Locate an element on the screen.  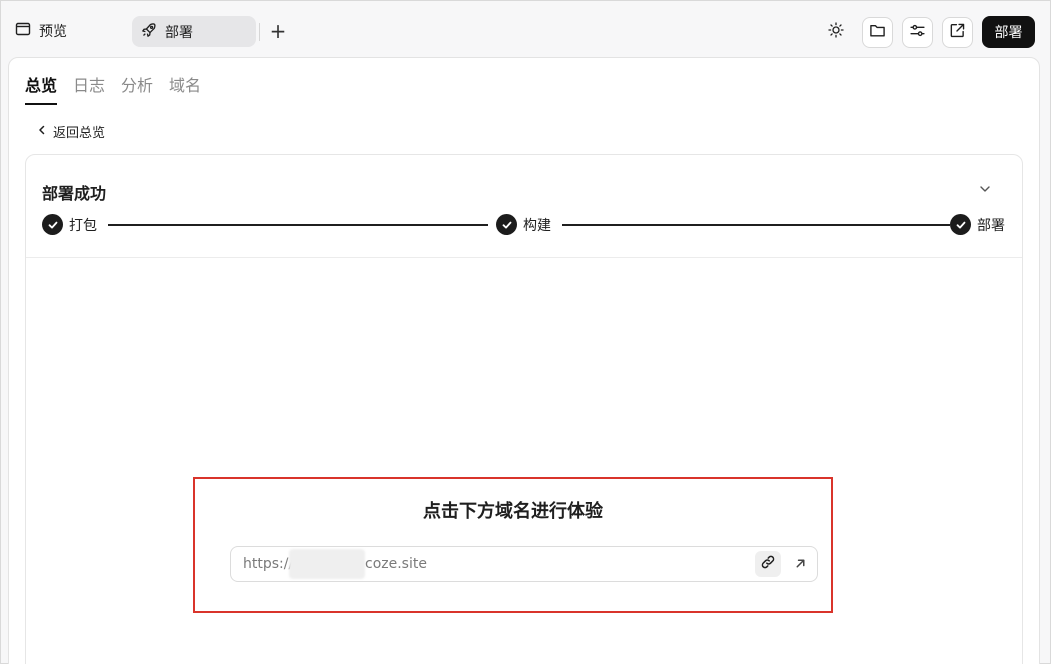
step-label: 打包 is located at coordinates (83, 225).